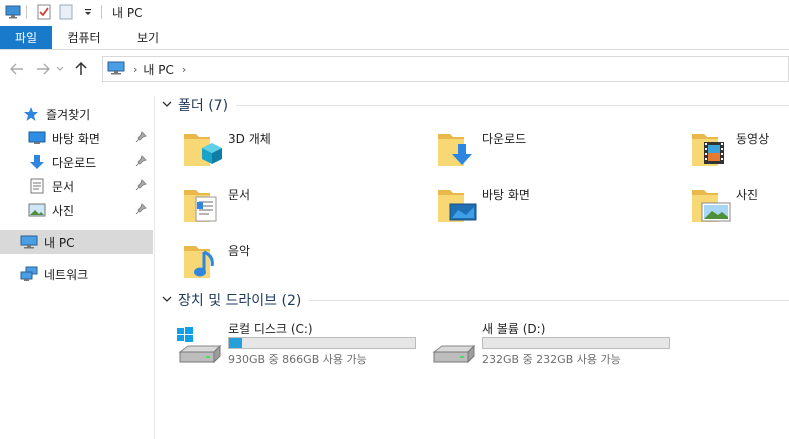 Image resolution: width=789 pixels, height=439 pixels. I want to click on drive-icon, so click(454, 344).